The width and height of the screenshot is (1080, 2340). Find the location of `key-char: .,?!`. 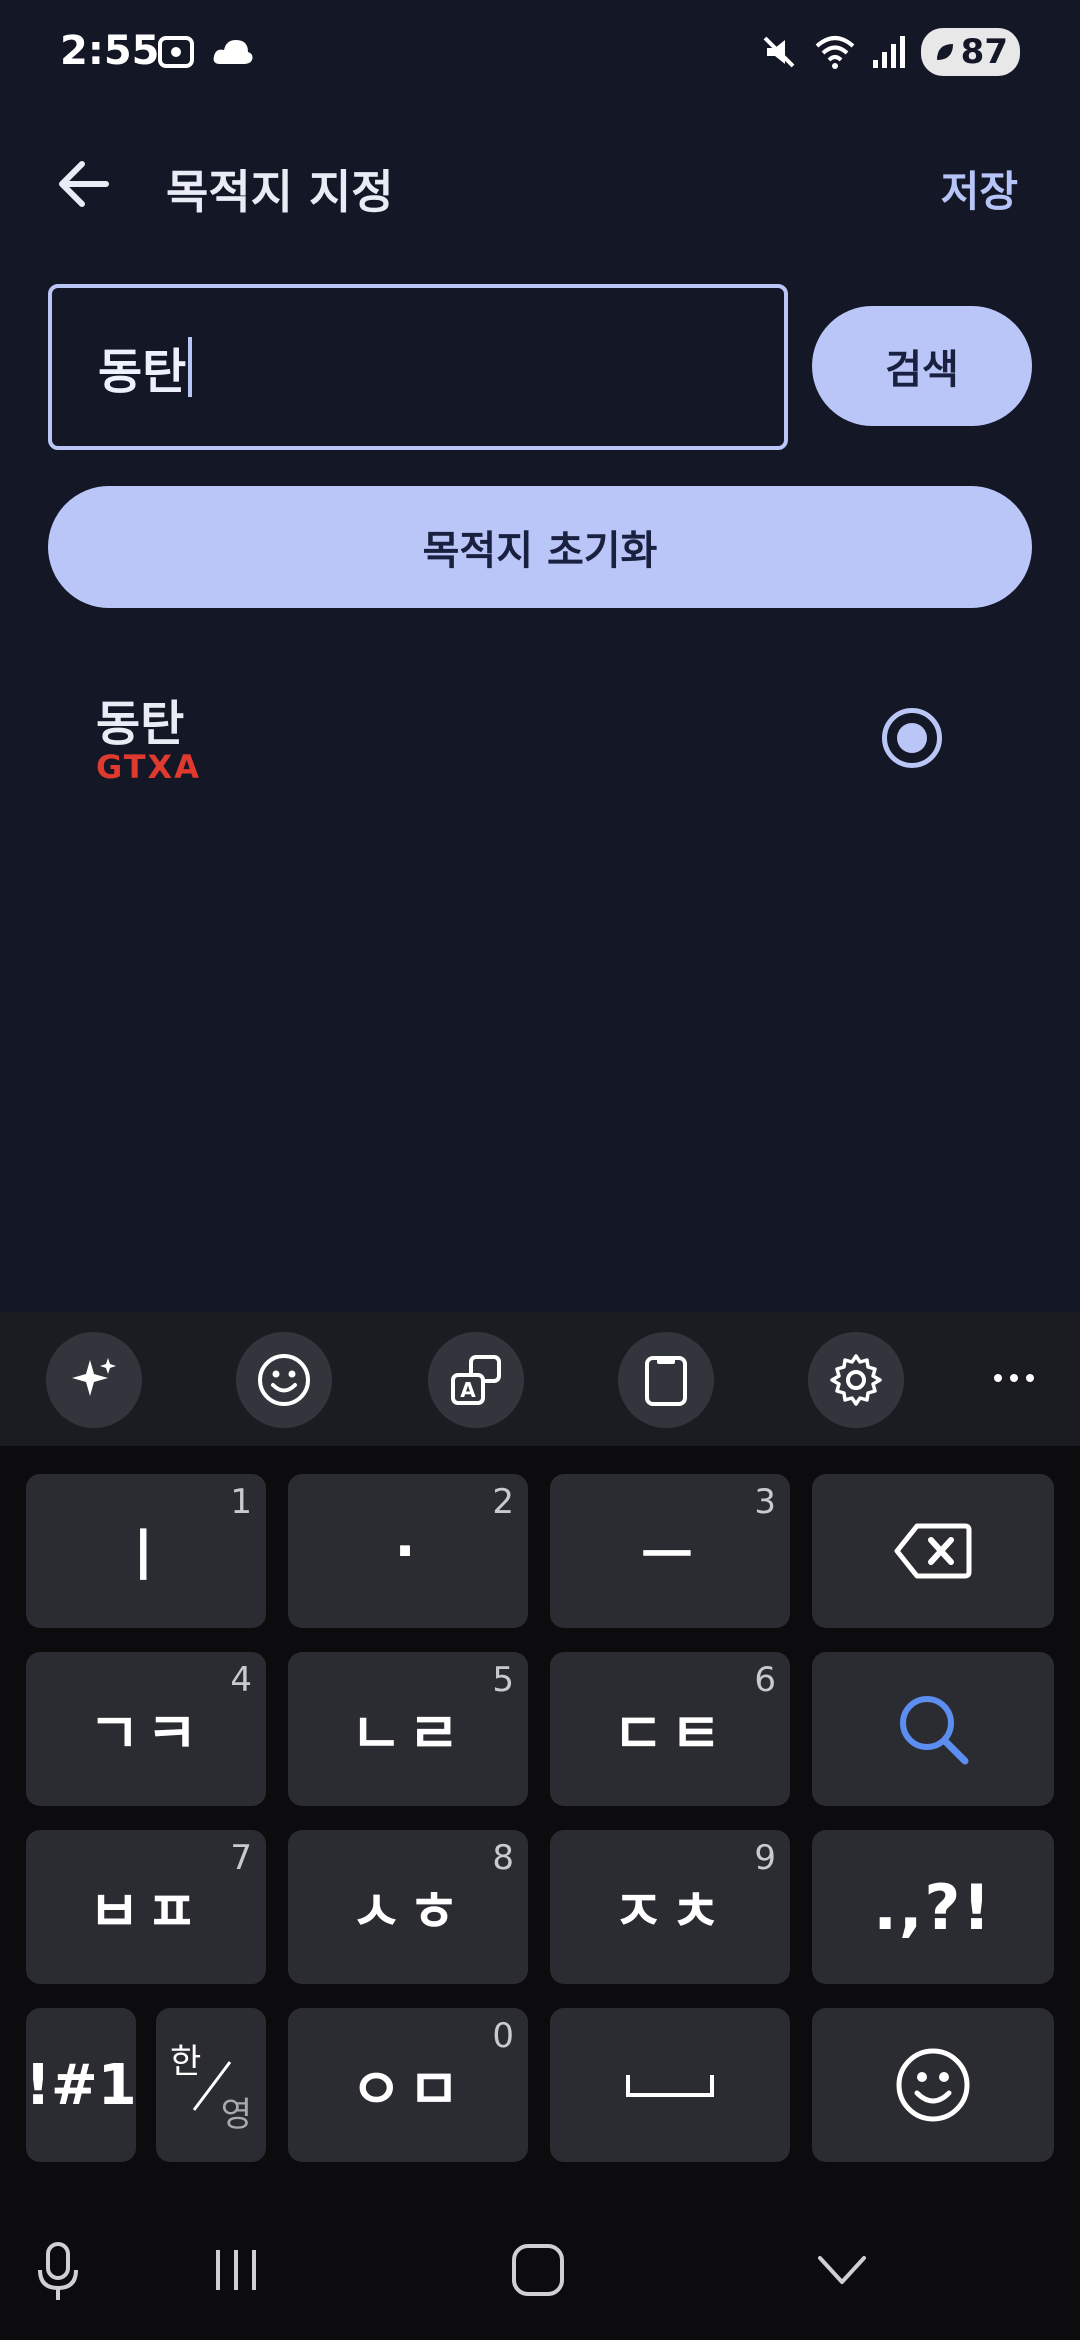

key-char: .,?! is located at coordinates (933, 1907).